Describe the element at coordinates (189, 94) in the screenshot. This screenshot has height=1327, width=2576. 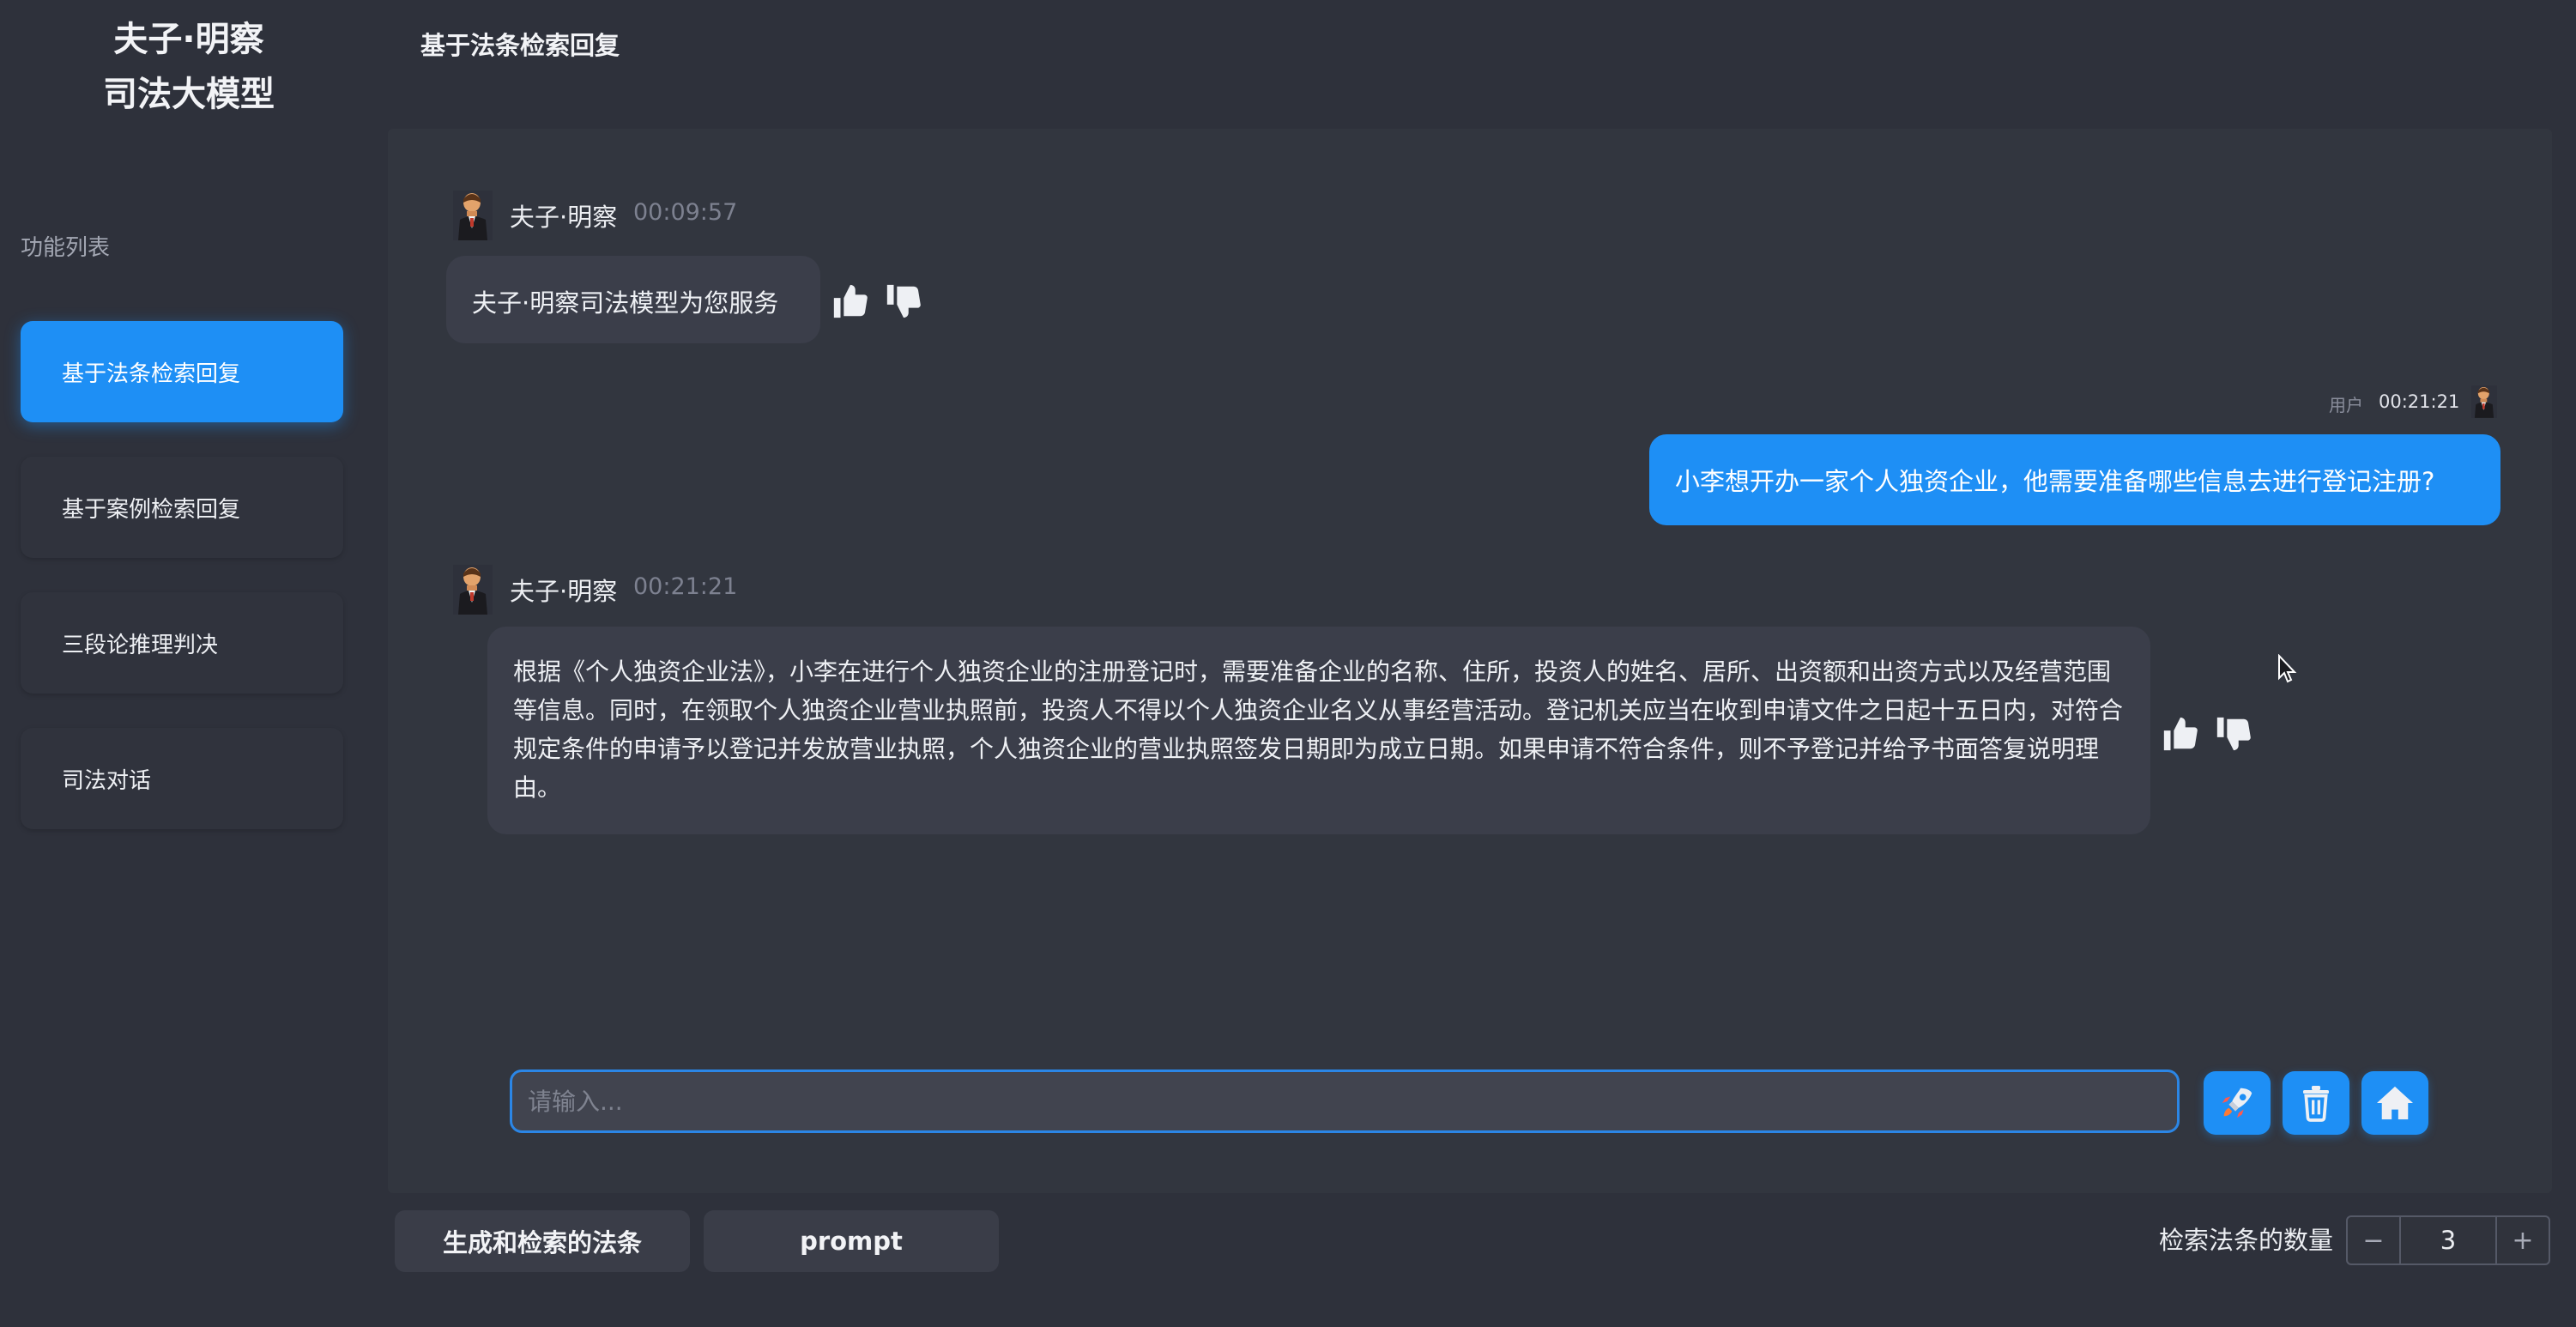
I see `brand-line-2: 司法大模型` at that location.